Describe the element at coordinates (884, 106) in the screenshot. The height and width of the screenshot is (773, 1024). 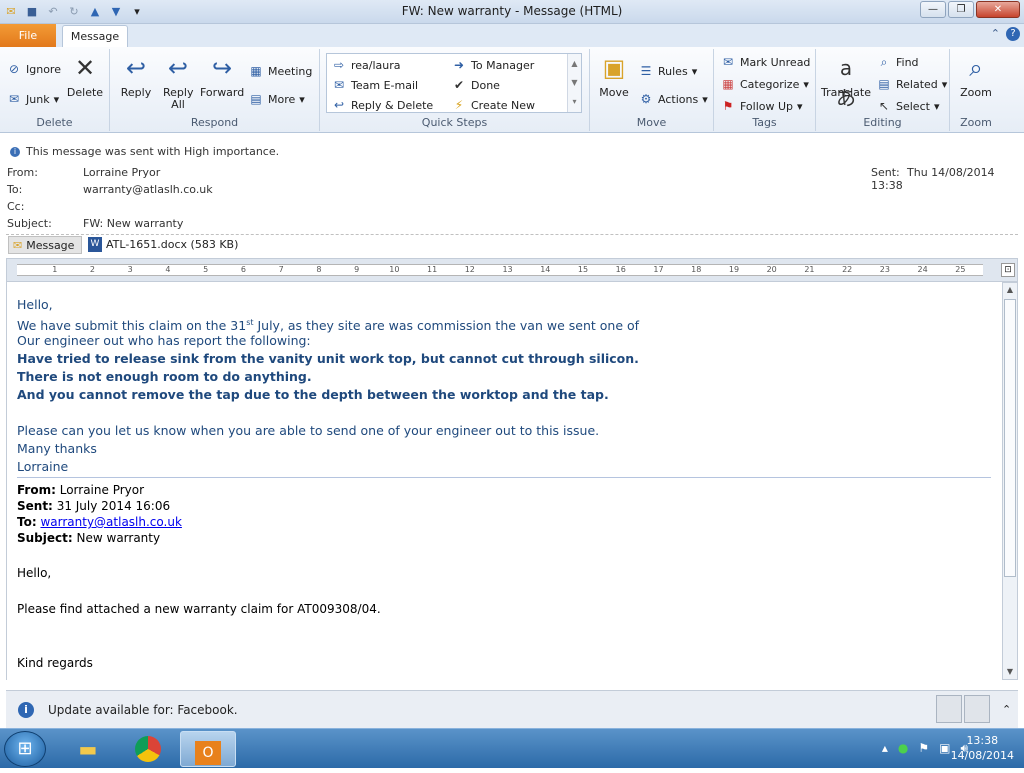
I see `select-cursor-icon: ↖` at that location.